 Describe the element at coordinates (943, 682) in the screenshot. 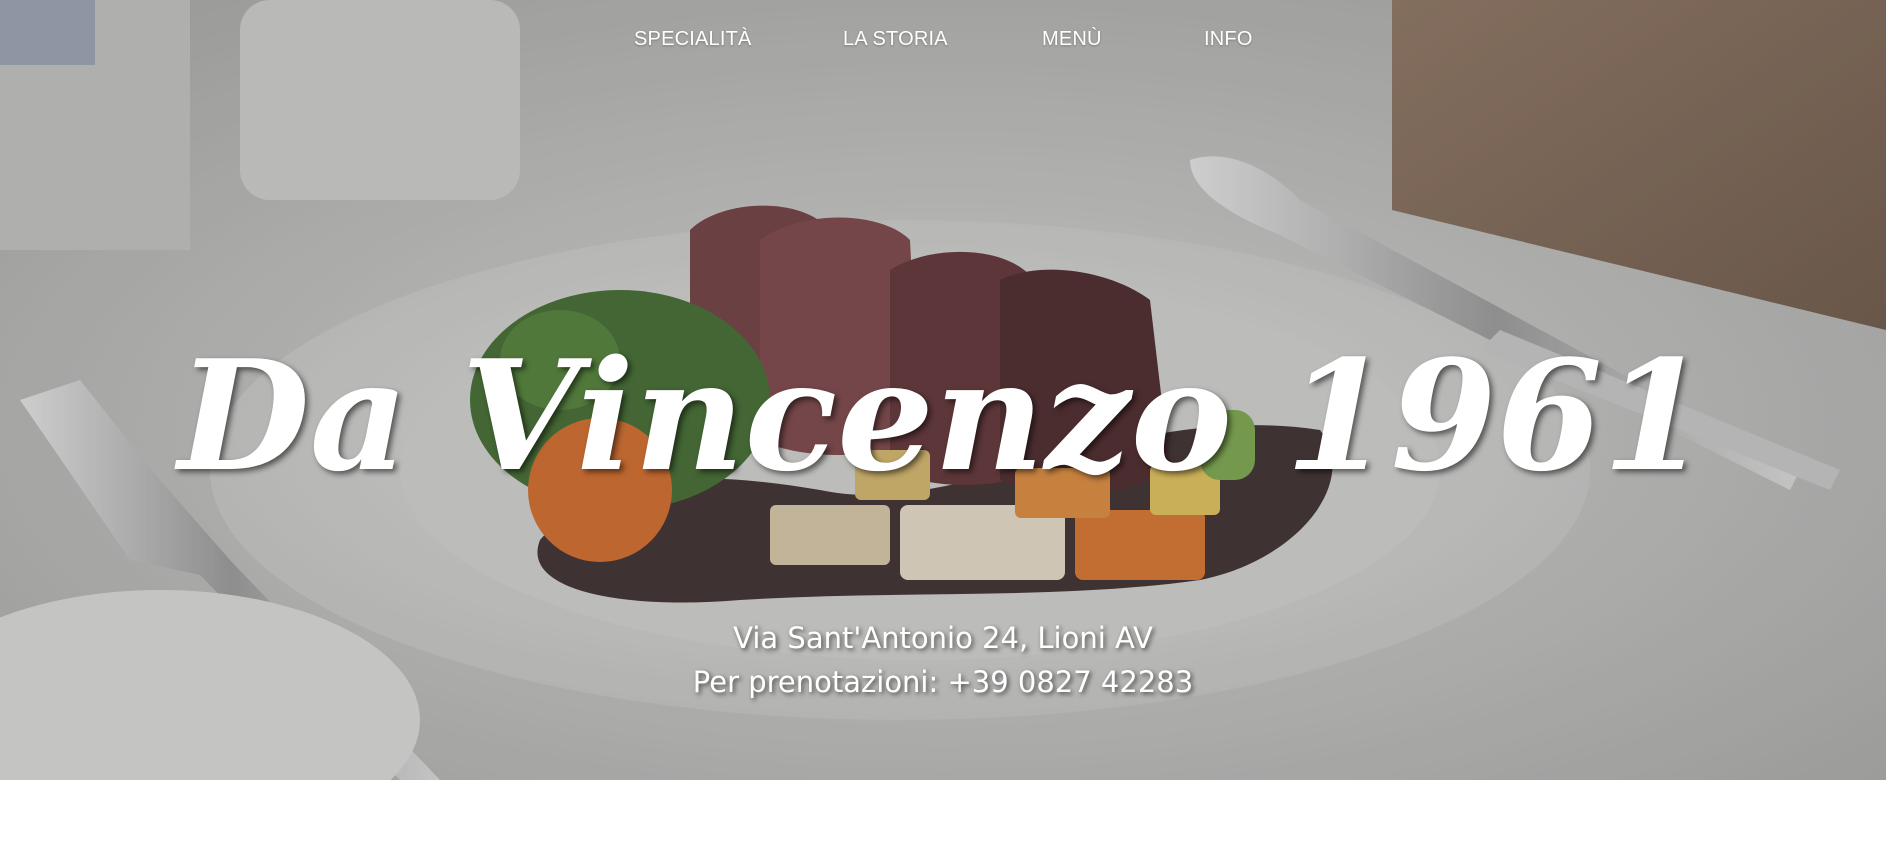

I see `reservation-phone: Per prenotazioni: +39 0827 42283` at that location.